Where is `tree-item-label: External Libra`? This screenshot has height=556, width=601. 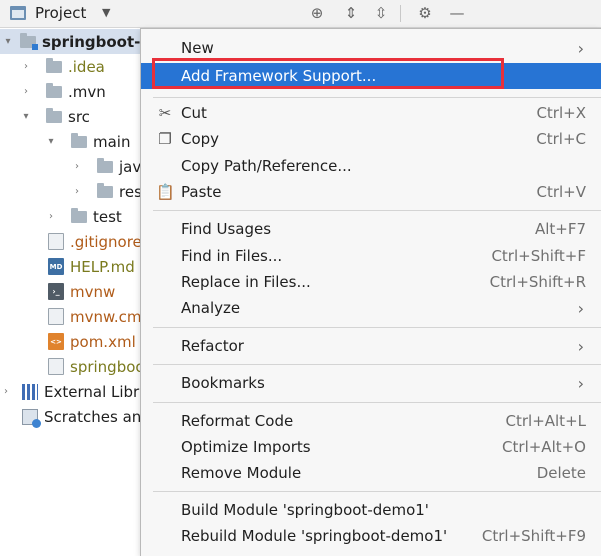 tree-item-label: External Libra is located at coordinates (96, 391).